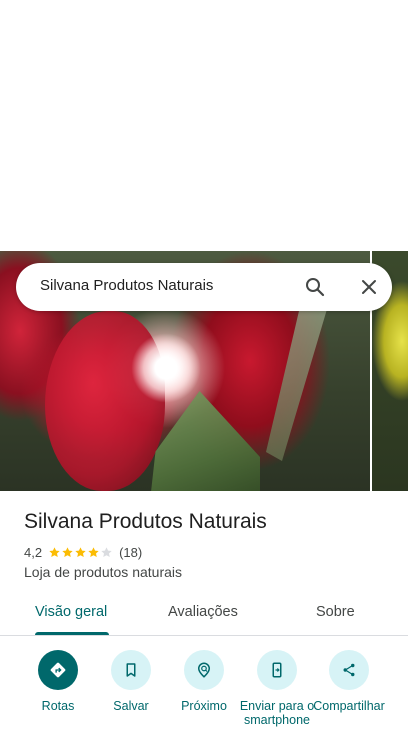 The width and height of the screenshot is (408, 742). What do you see at coordinates (205, 441) in the screenshot?
I see `photo-stem-detail` at bounding box center [205, 441].